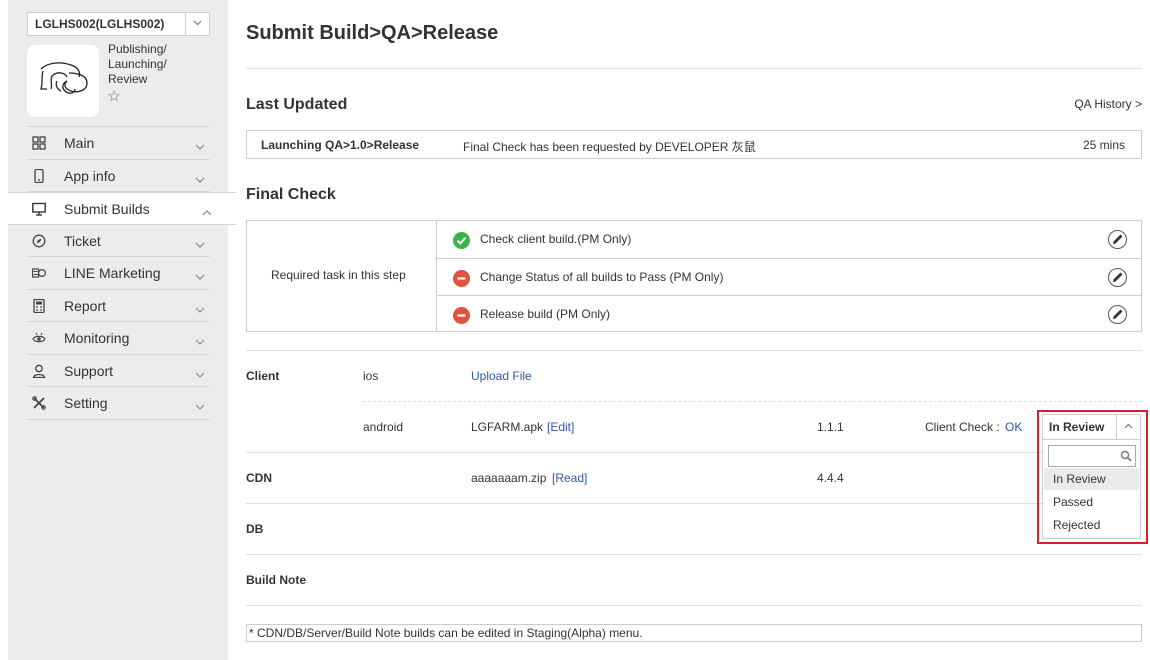 This screenshot has width=1150, height=660. Describe the element at coordinates (340, 145) in the screenshot. I see `last-updated-step: Launching QA>1.0>Release` at that location.